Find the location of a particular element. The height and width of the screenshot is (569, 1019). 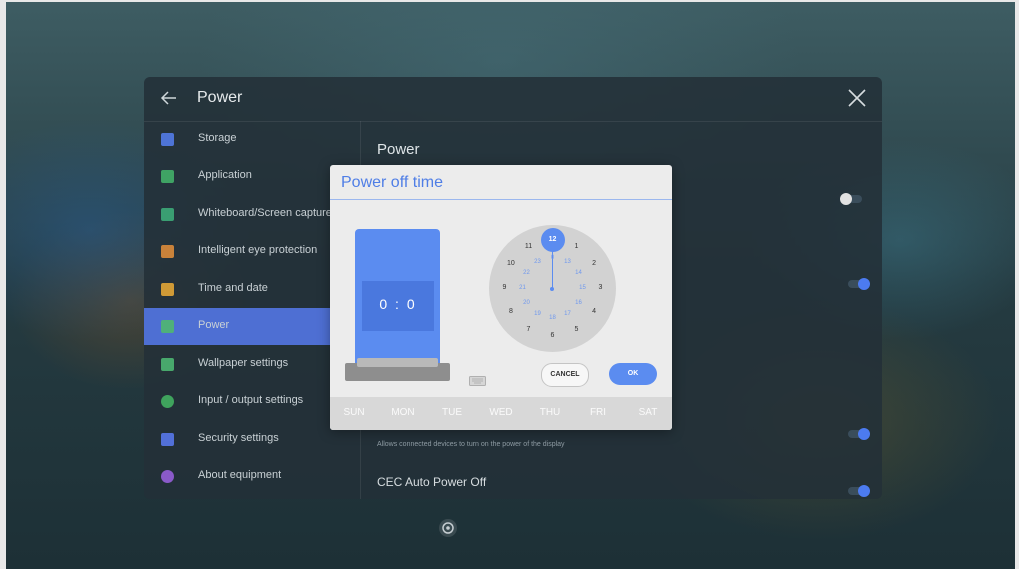

whiteboard-icon is located at coordinates (167, 214).